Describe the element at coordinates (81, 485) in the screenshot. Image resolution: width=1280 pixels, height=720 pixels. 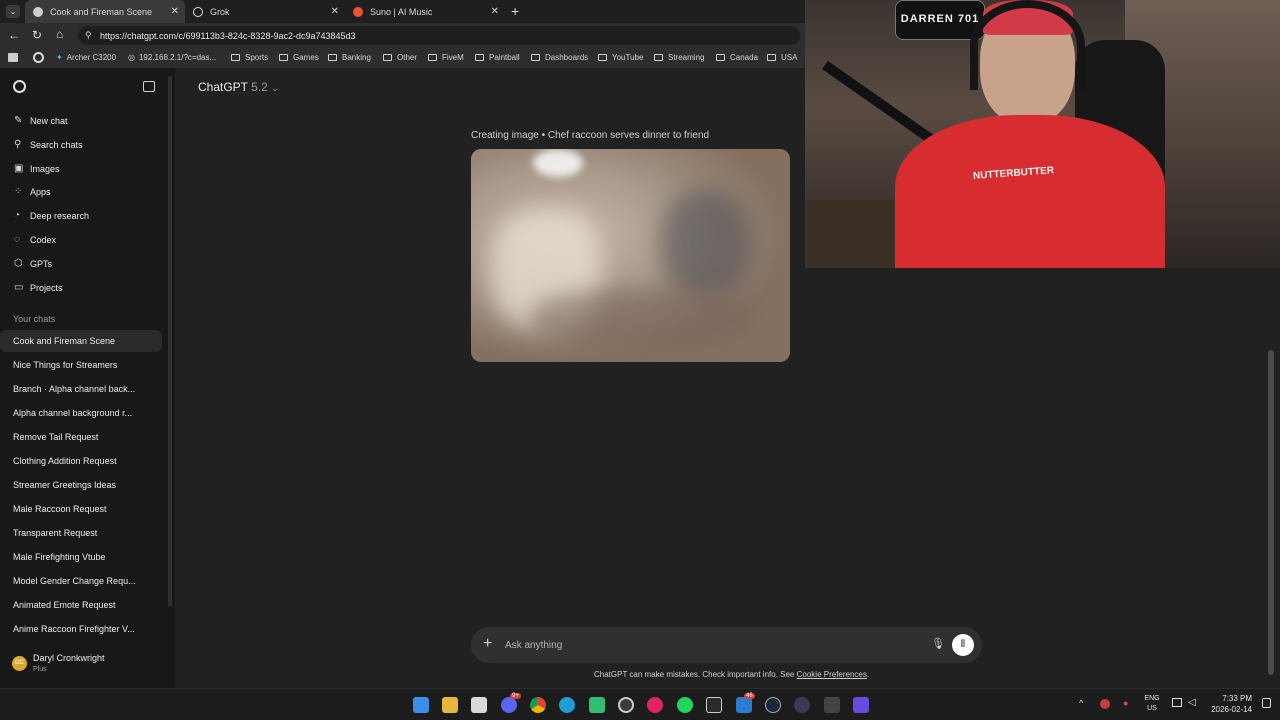
I see `chat-item: Streamer Greetings Ideas` at that location.